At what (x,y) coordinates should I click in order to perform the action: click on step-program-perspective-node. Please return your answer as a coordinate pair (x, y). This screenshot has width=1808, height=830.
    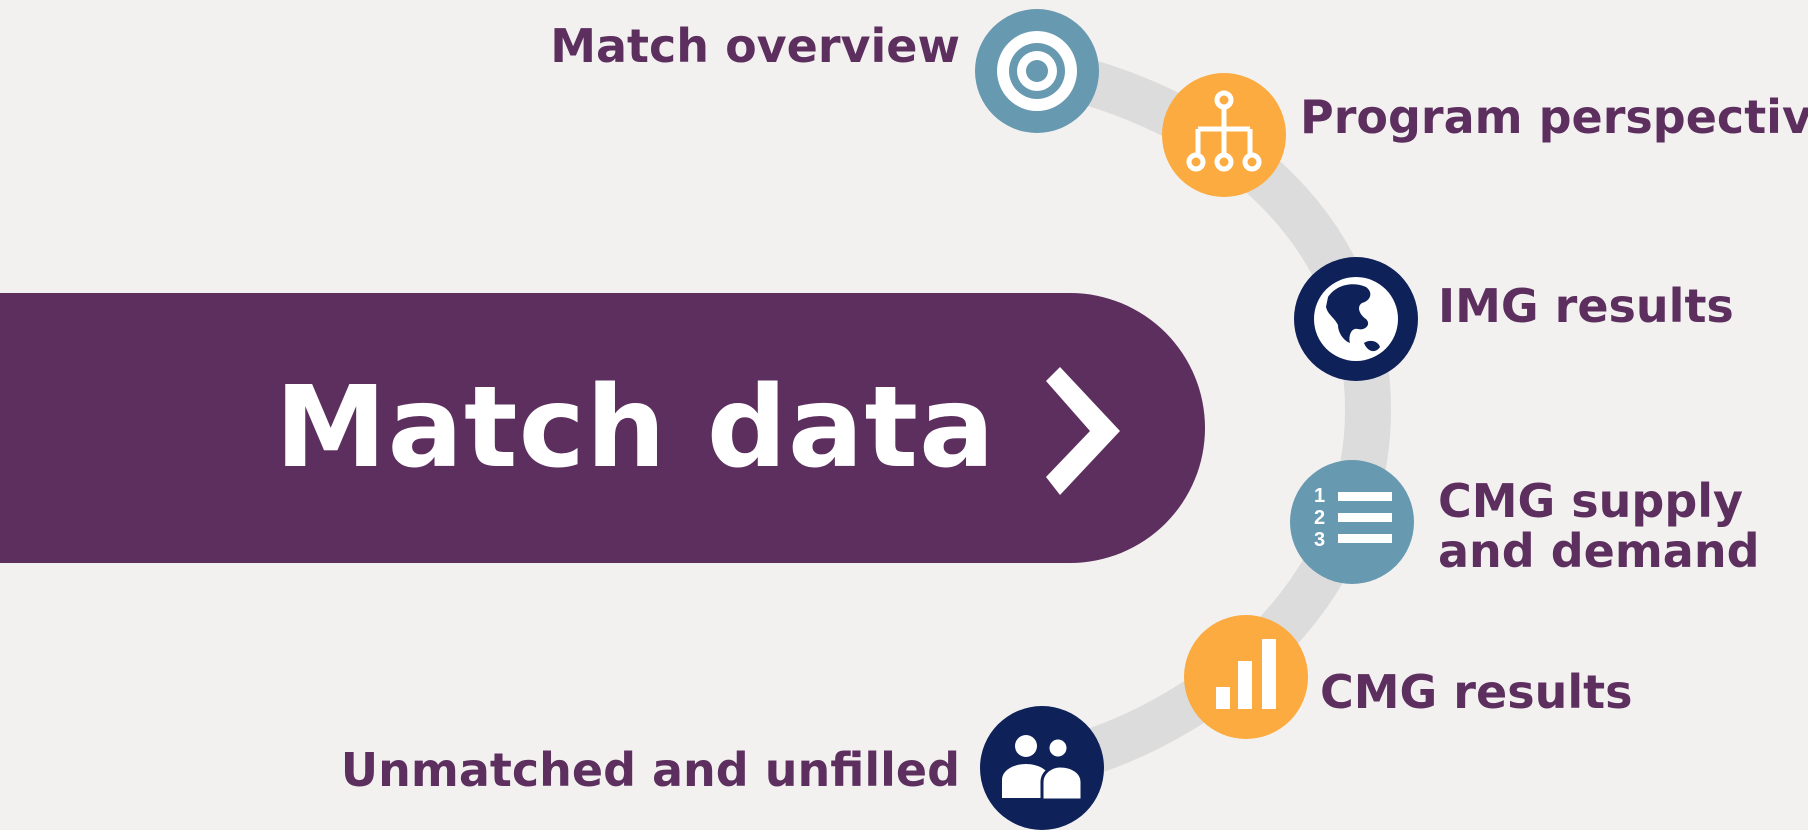
    Looking at the image, I should click on (1224, 135).